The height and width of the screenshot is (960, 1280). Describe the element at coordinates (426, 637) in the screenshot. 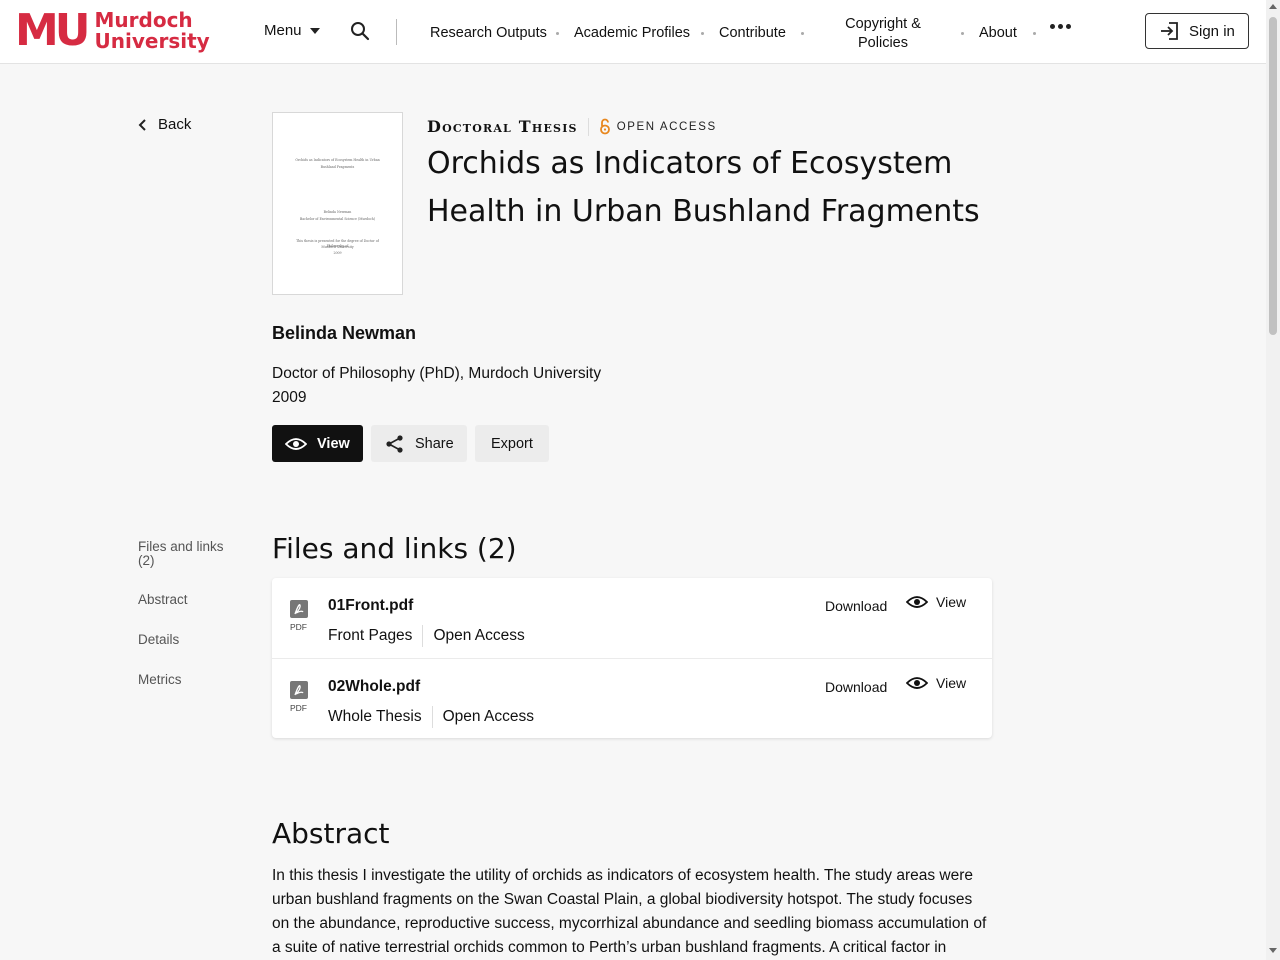

I see `file-meta: Front Pages Open Access` at that location.